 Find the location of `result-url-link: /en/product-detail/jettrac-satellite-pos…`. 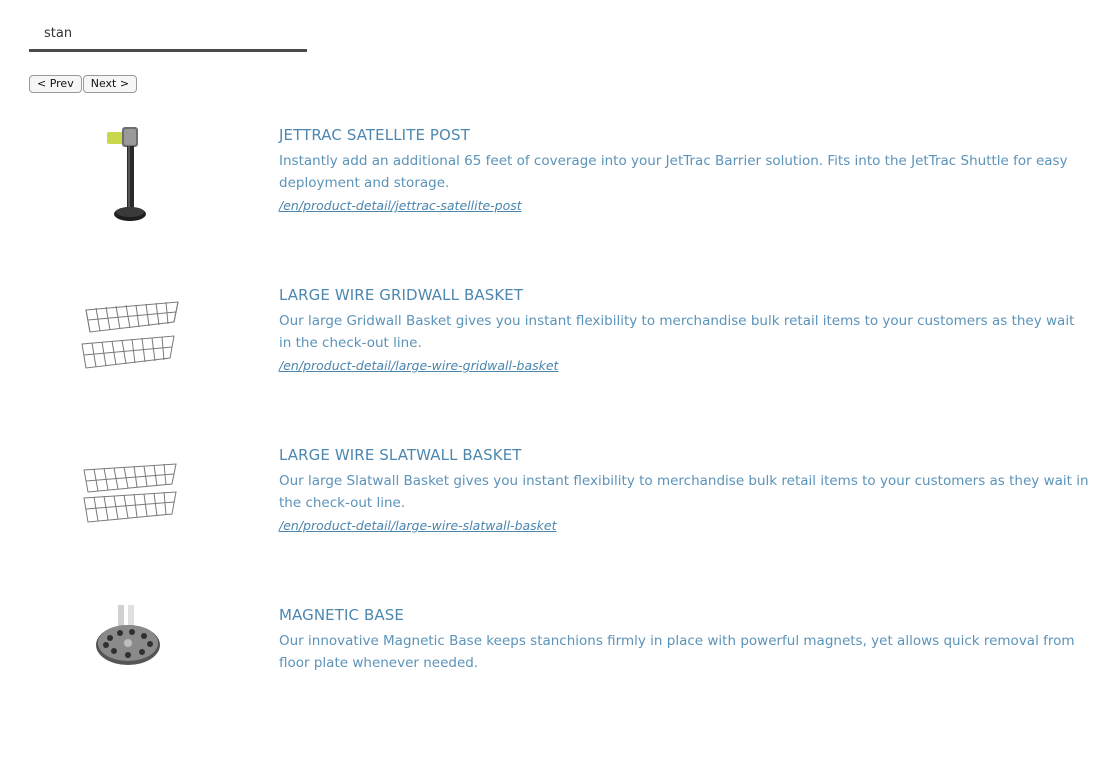

result-url-link: /en/product-detail/jettrac-satellite-pos… is located at coordinates (684, 206).